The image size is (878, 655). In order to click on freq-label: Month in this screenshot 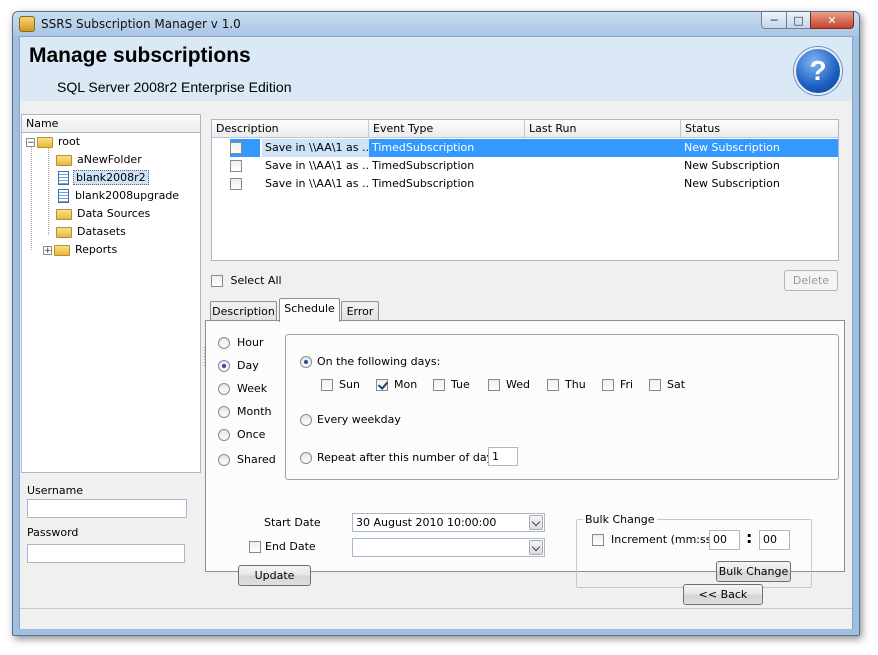, I will do `click(254, 411)`.